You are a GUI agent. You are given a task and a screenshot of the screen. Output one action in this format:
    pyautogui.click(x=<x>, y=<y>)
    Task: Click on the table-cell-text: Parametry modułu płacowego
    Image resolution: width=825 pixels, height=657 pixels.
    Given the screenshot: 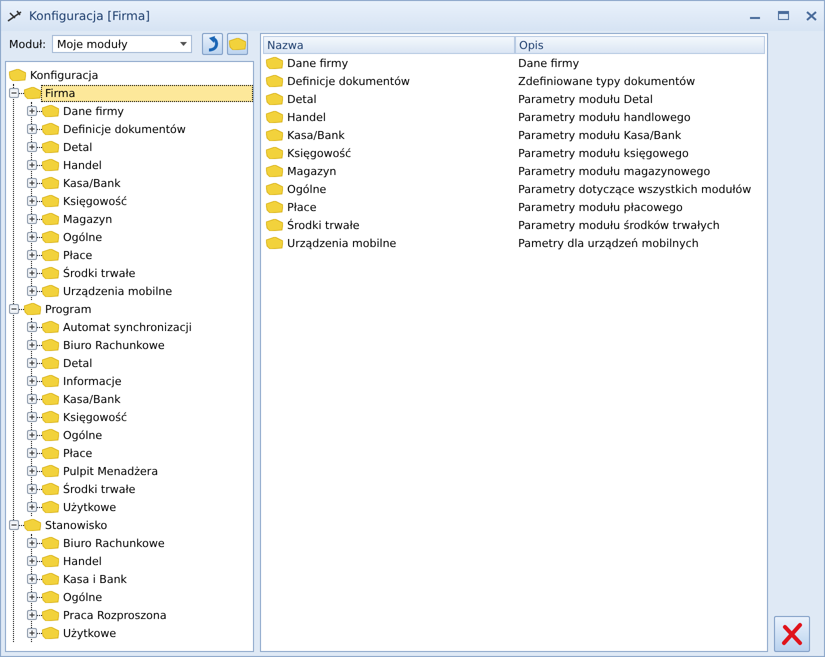 What is the action you would take?
    pyautogui.click(x=600, y=207)
    